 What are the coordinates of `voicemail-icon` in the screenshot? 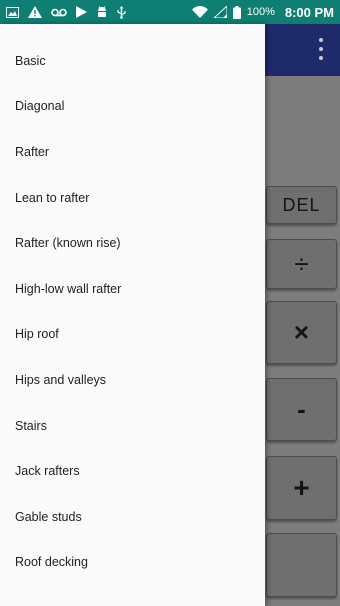 It's located at (59, 12).